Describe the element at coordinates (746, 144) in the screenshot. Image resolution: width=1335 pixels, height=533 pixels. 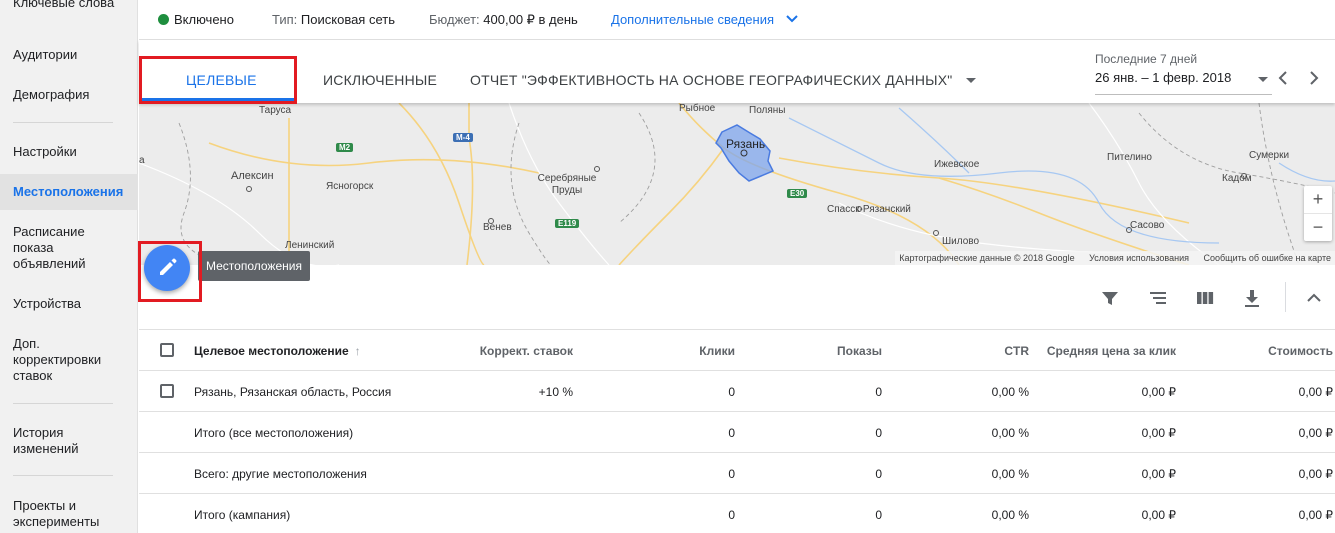
I see `map-label-ryazan: Рязань` at that location.